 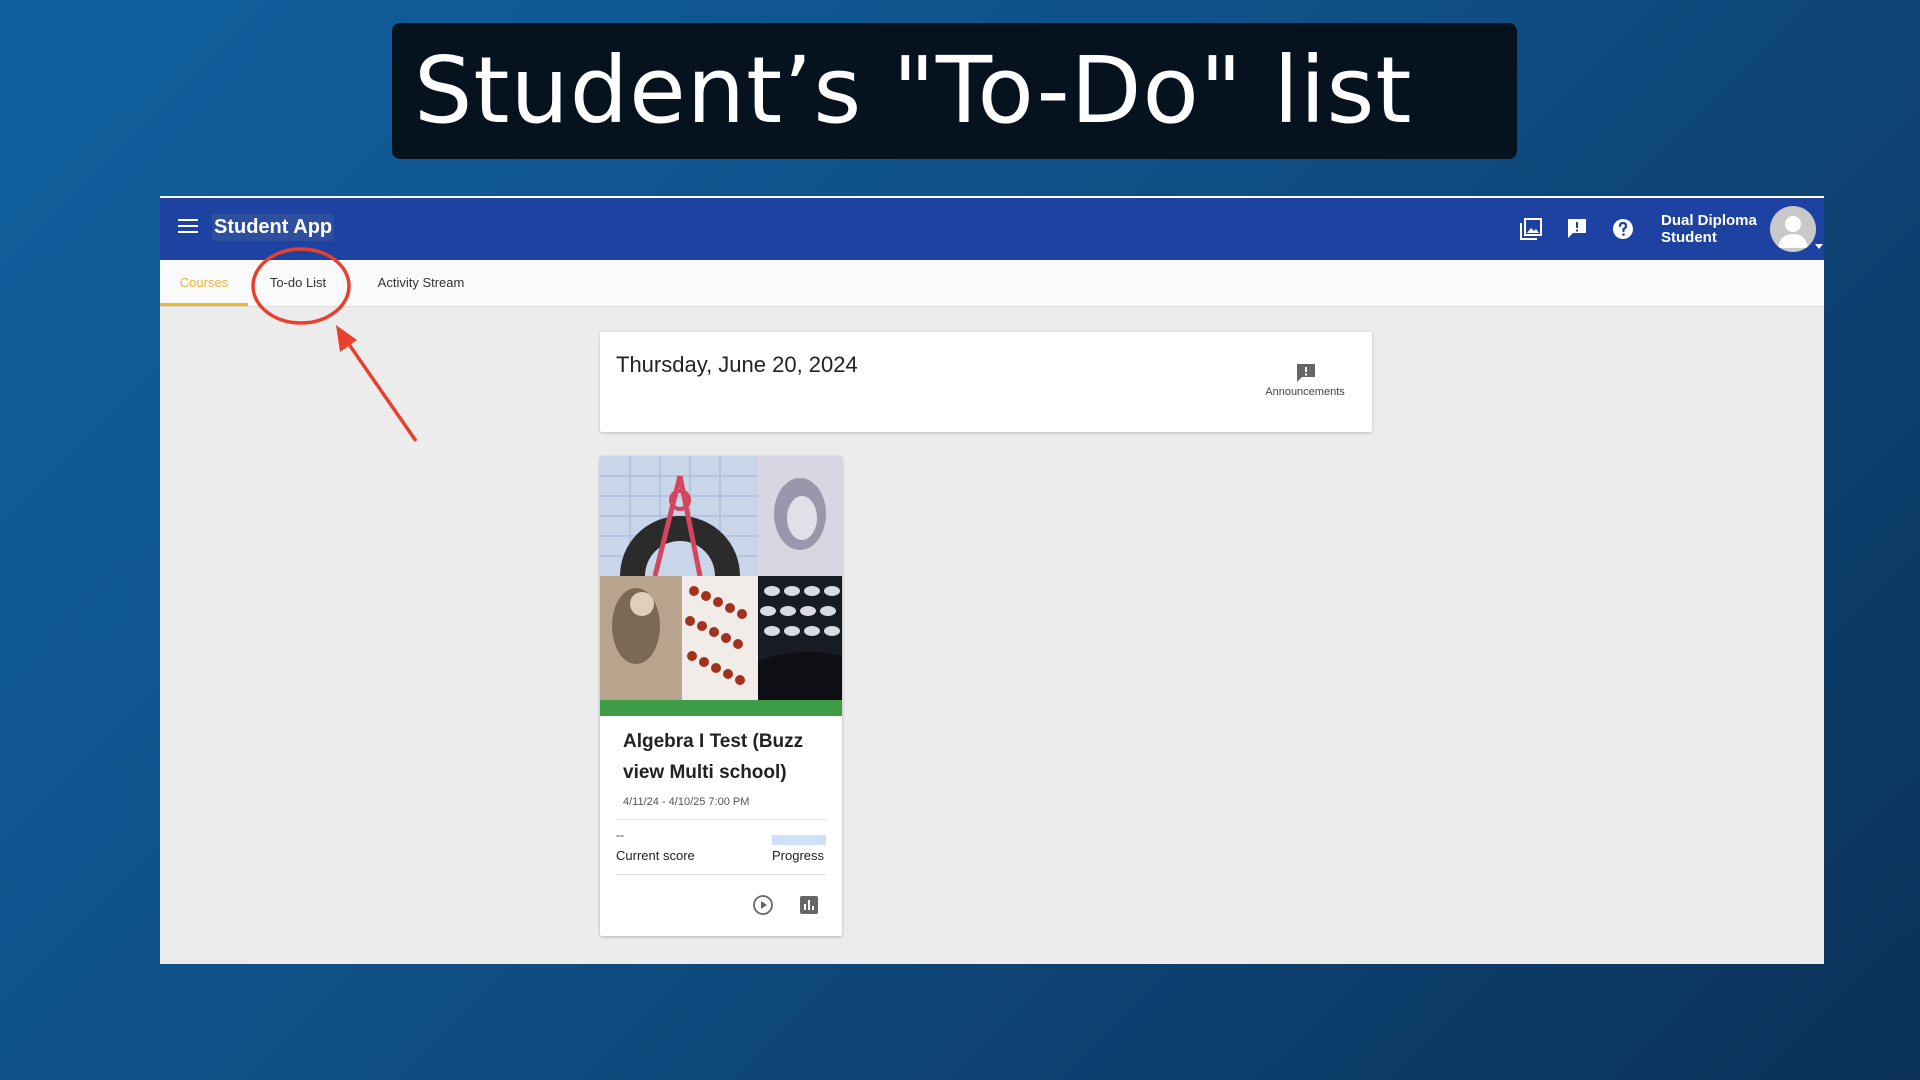 I want to click on annotation-overlay, so click(x=334, y=344).